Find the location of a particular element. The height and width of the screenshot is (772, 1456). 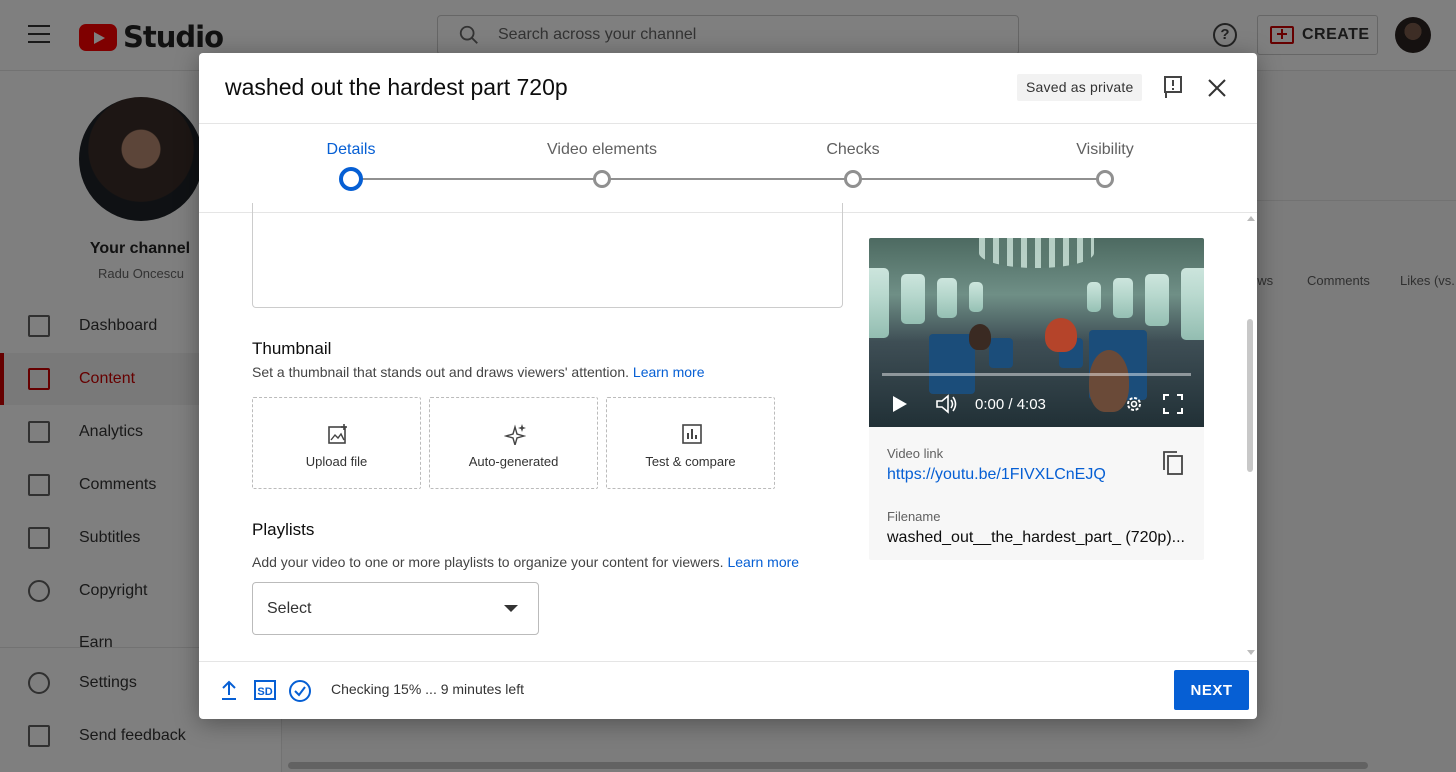

step-dot-visibility is located at coordinates (1105, 179).